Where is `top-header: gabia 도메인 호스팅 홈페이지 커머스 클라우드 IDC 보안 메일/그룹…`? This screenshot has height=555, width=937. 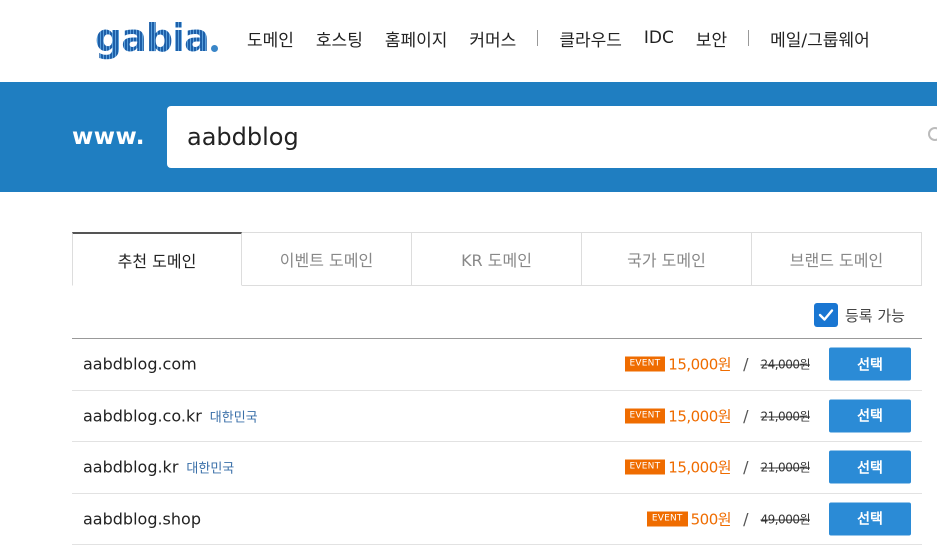 top-header: gabia 도메인 호스팅 홈페이지 커머스 클라우드 IDC 보안 메일/그룹… is located at coordinates (468, 41).